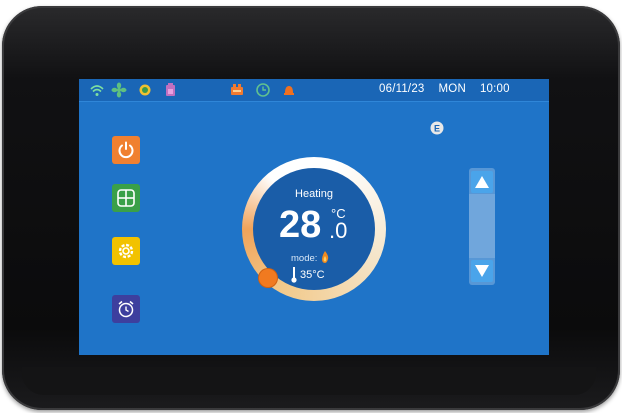 The width and height of the screenshot is (622, 413). I want to click on device-chin, so click(309, 381).